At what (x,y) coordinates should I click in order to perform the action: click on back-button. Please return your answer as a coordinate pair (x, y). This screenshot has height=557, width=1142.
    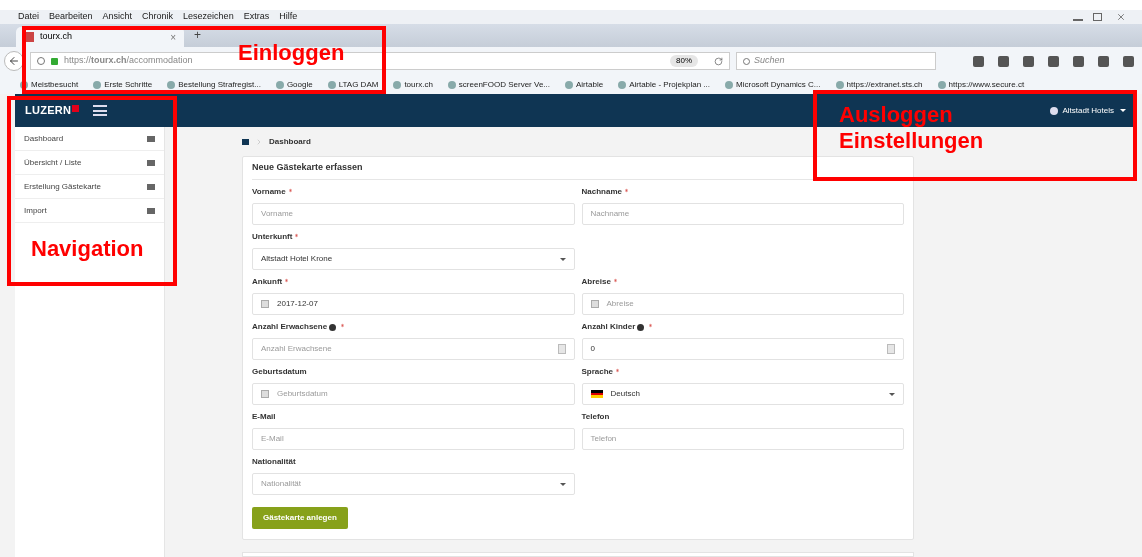
    Looking at the image, I should click on (14, 61).